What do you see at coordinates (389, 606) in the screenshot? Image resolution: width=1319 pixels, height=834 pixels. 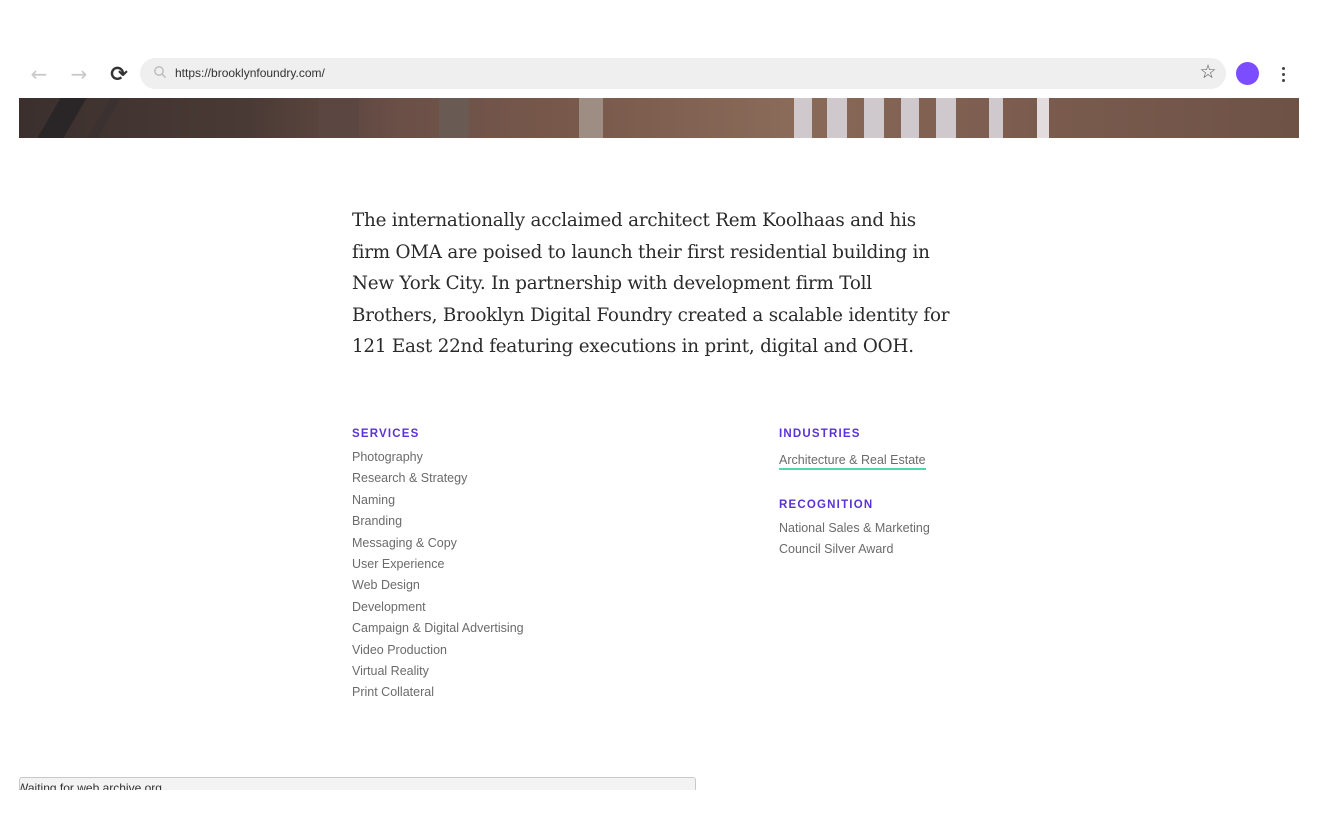 I see `service-item: Development` at bounding box center [389, 606].